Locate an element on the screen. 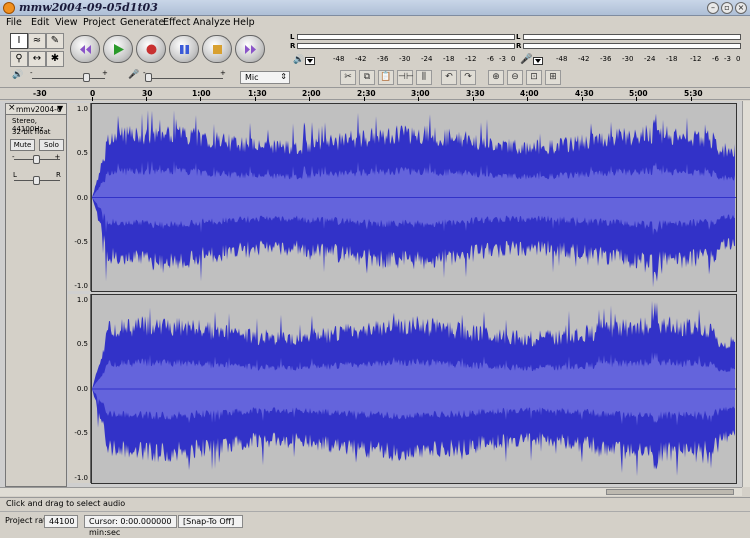 The width and height of the screenshot is (750, 538). pan-left-label: L is located at coordinates (15, 175).